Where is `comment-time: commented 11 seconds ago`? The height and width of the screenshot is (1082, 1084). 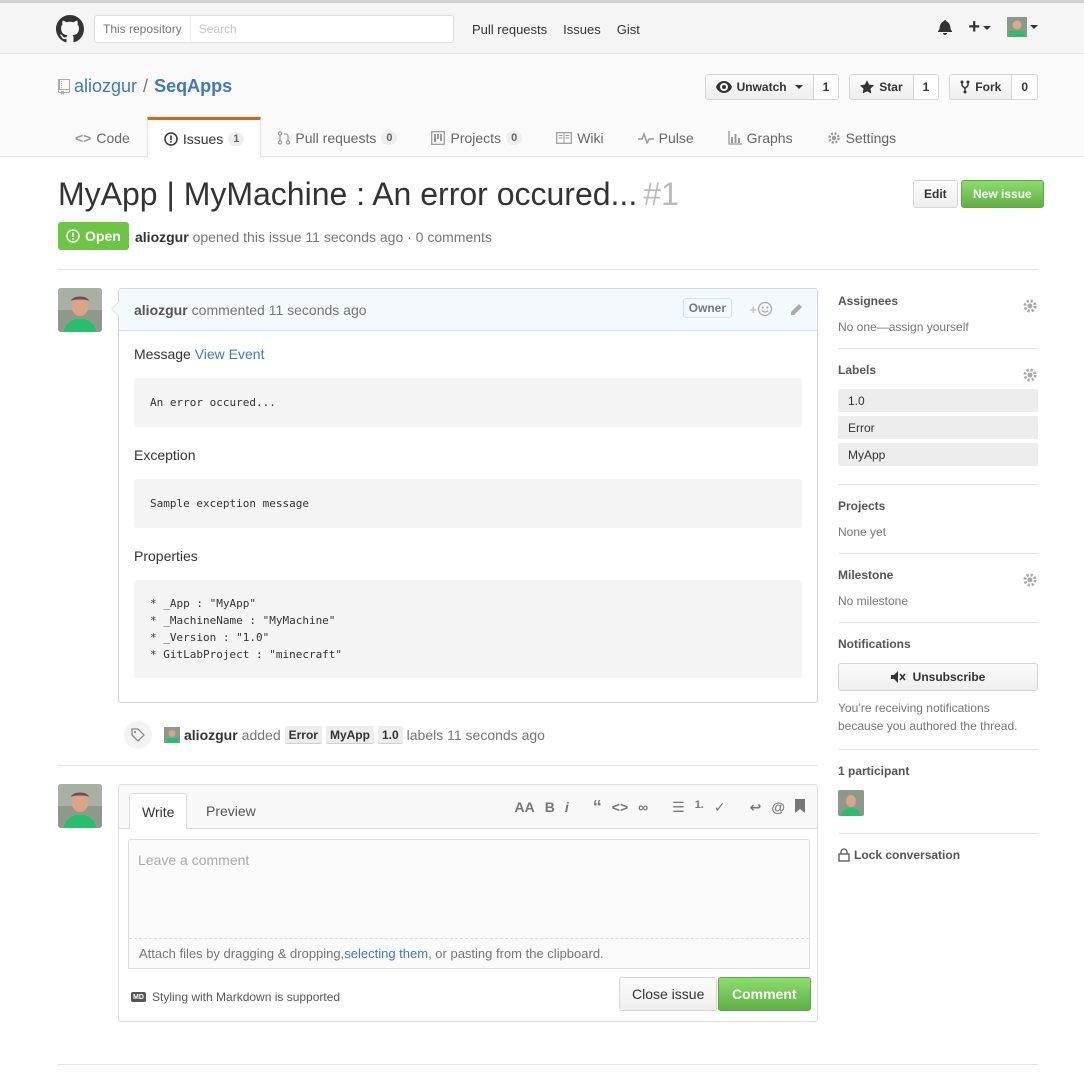
comment-time: commented 11 seconds ago is located at coordinates (279, 310).